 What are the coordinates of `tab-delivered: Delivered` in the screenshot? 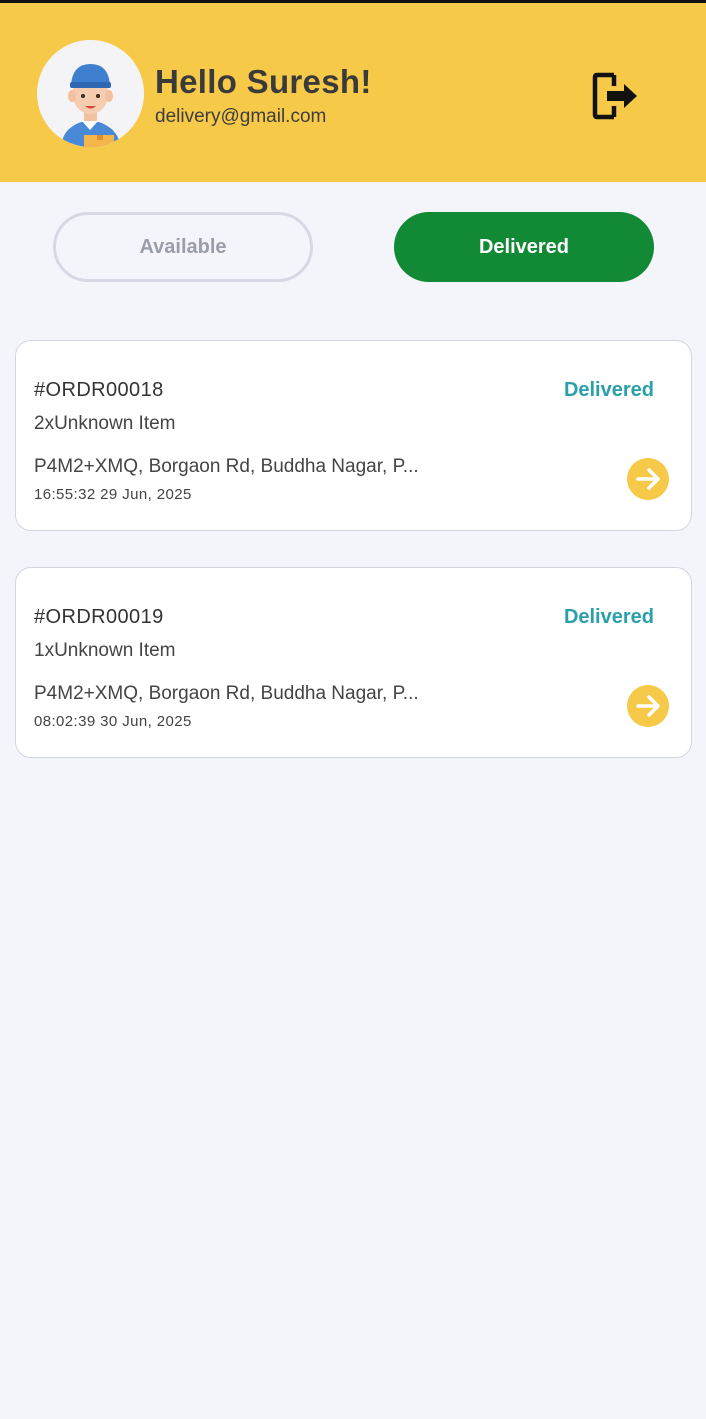 It's located at (524, 247).